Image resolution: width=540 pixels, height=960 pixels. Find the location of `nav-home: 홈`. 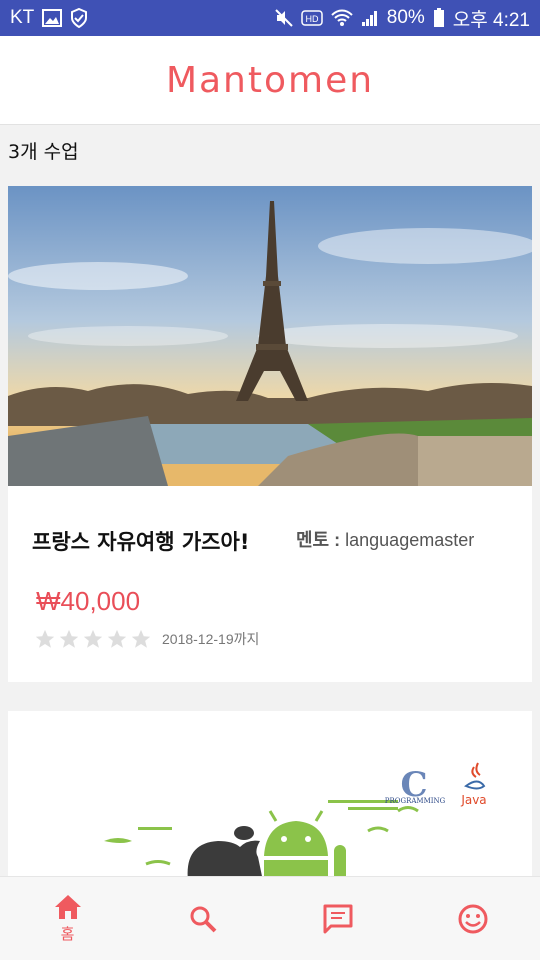

nav-home: 홈 is located at coordinates (67, 918).